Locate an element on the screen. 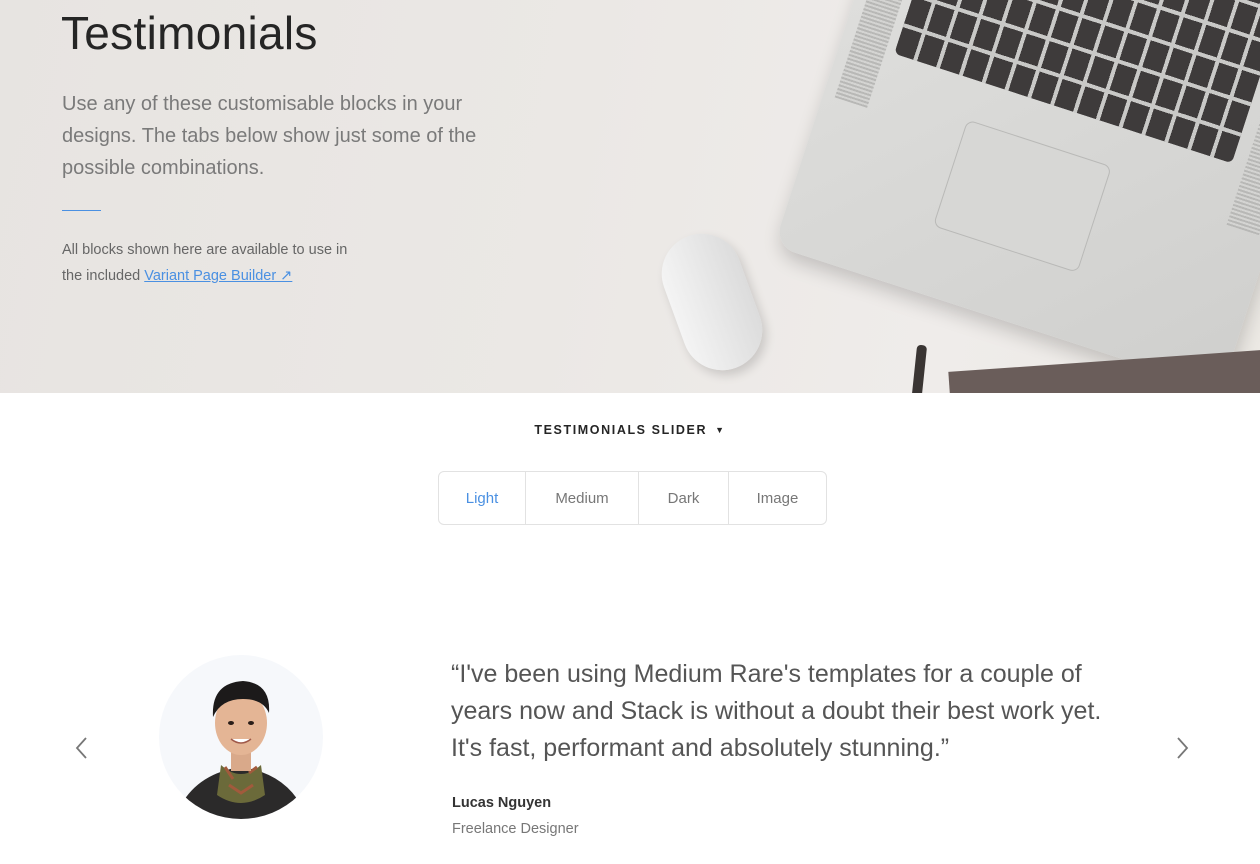  tab-image: Image is located at coordinates (777, 498).